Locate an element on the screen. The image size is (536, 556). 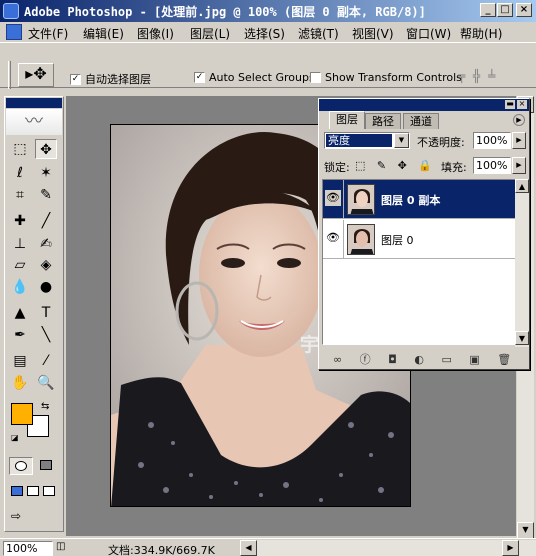
auto-select-layer-label: 自动选择图层 is located at coordinates (118, 79).